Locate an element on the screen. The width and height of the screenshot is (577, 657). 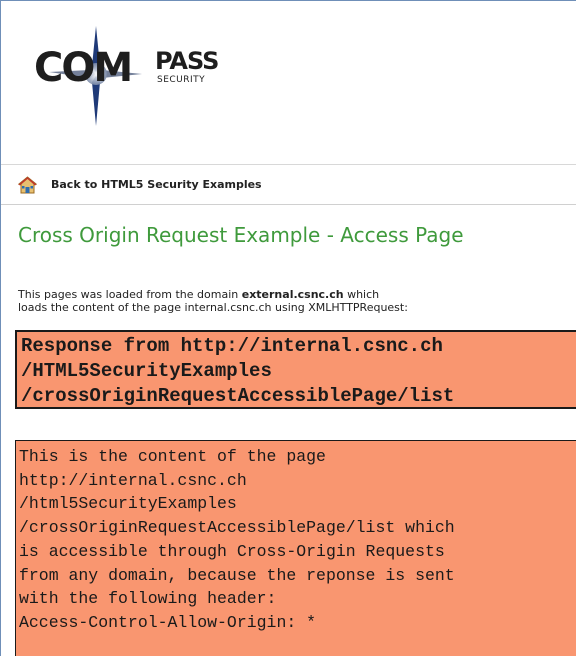
home-icon is located at coordinates (27, 185).